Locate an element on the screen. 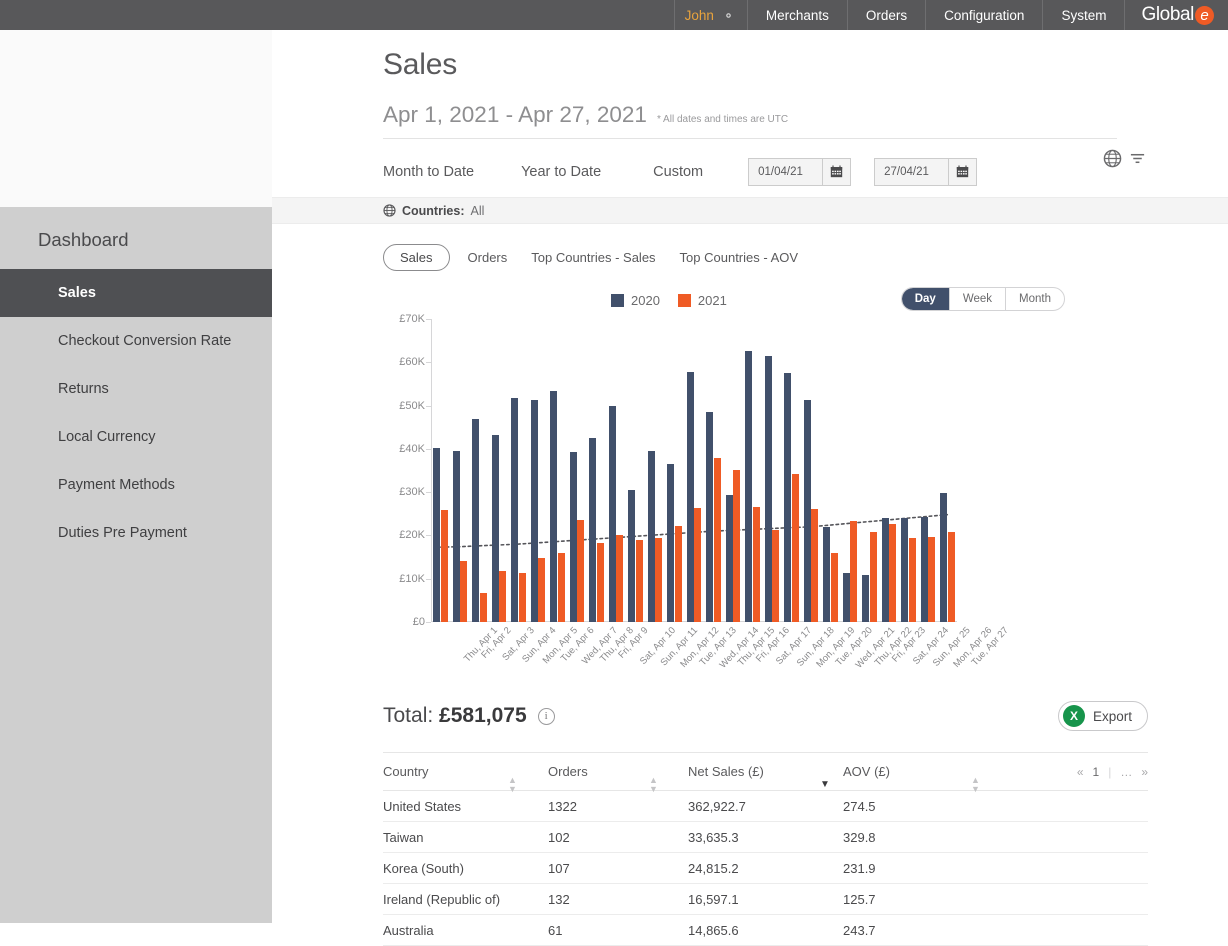 The width and height of the screenshot is (1228, 946). date-from-field: 01/04/21 is located at coordinates (800, 171).